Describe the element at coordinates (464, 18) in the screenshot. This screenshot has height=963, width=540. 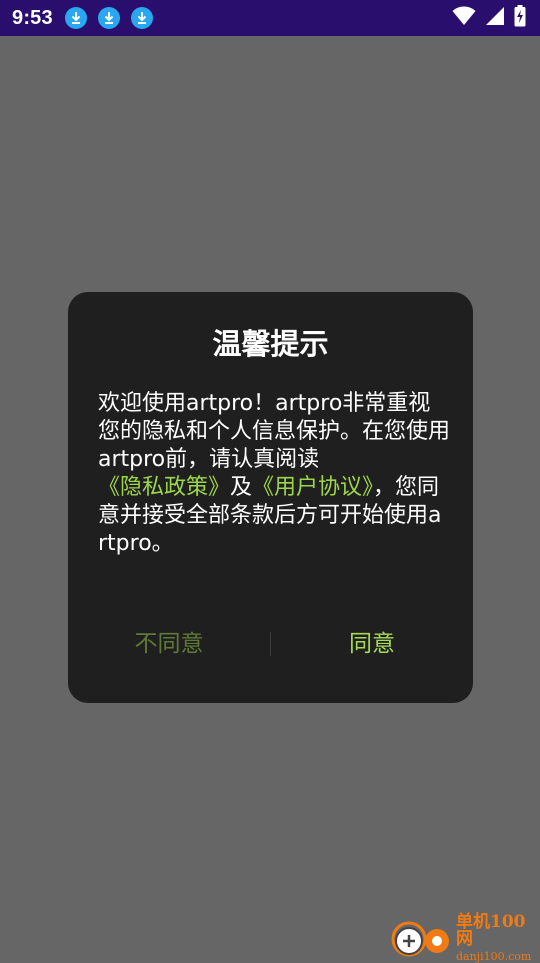
I see `wifi-icon` at that location.